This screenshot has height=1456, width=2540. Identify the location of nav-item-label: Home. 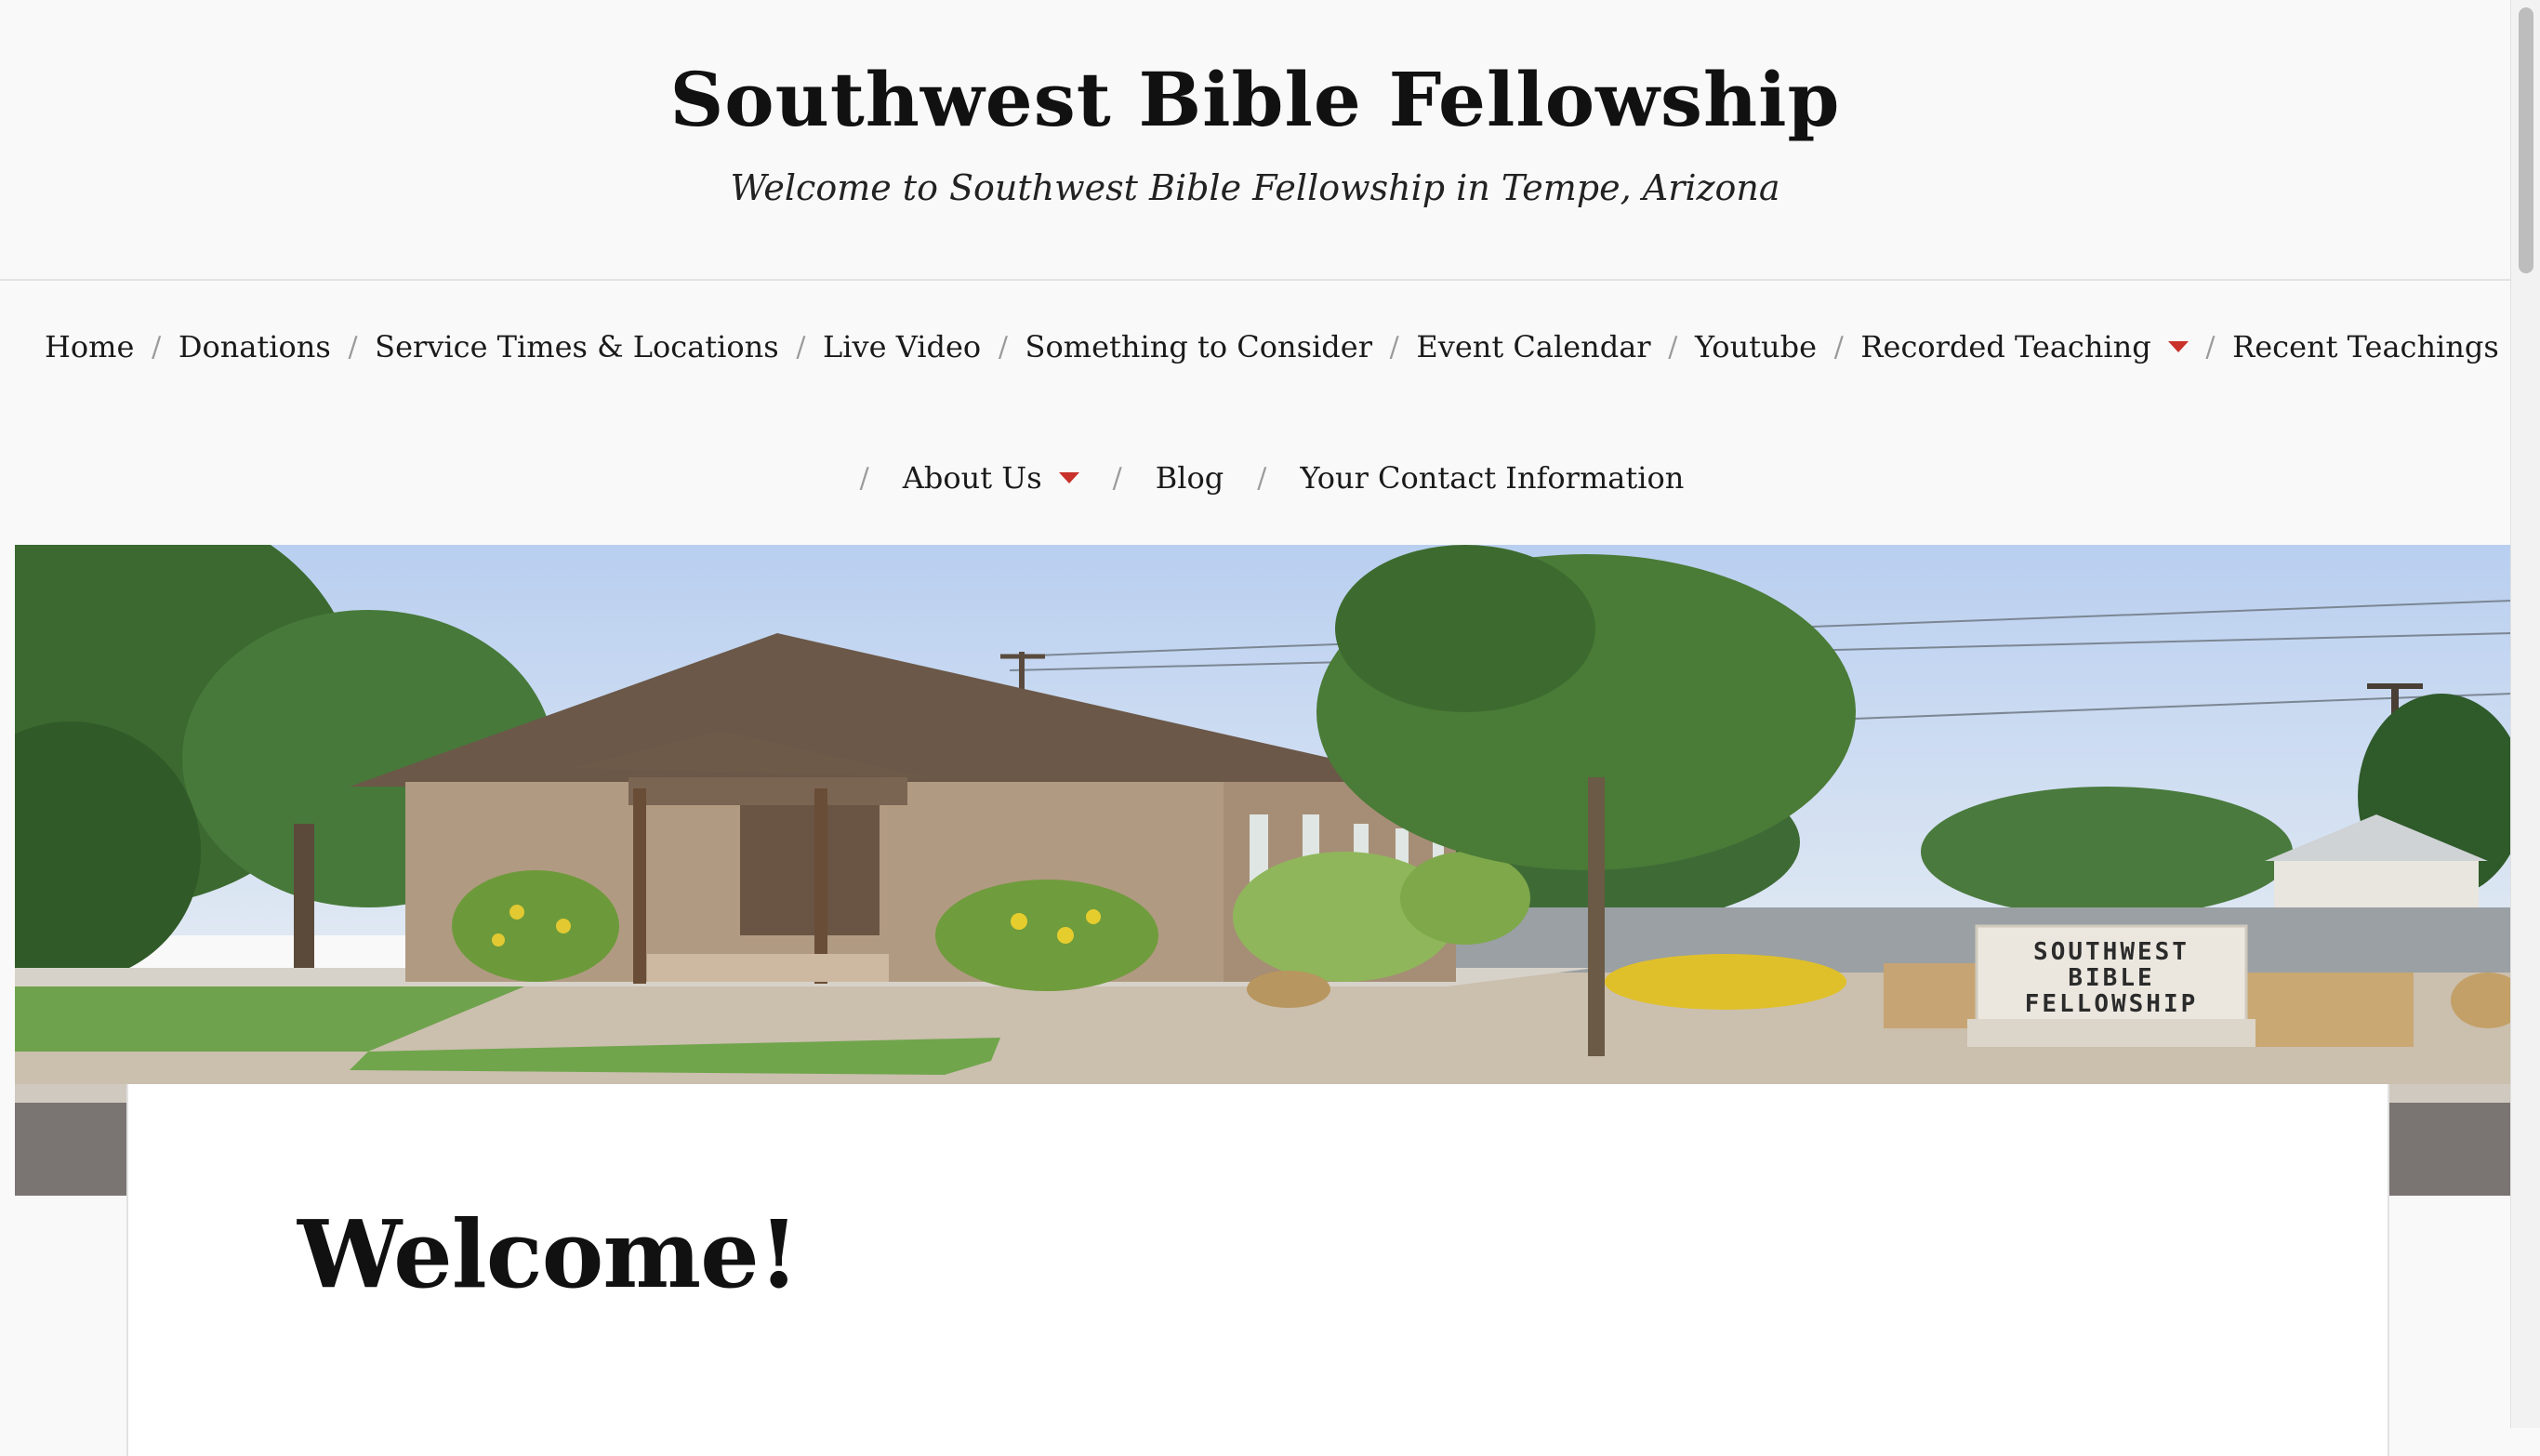
(90, 346).